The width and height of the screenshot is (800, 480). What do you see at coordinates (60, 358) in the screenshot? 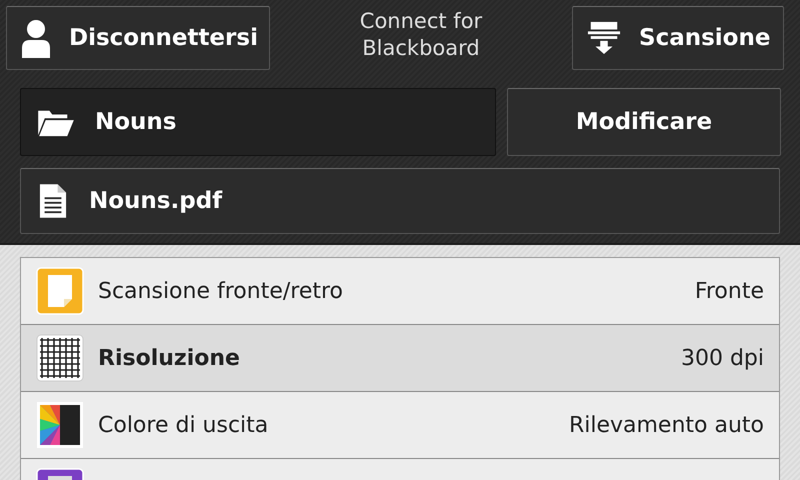
I see `grid-icon` at bounding box center [60, 358].